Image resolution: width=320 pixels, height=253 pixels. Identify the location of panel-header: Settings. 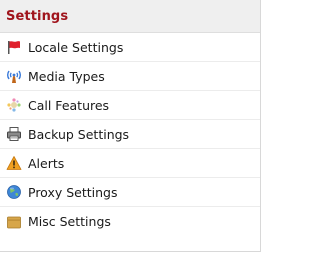
(130, 16).